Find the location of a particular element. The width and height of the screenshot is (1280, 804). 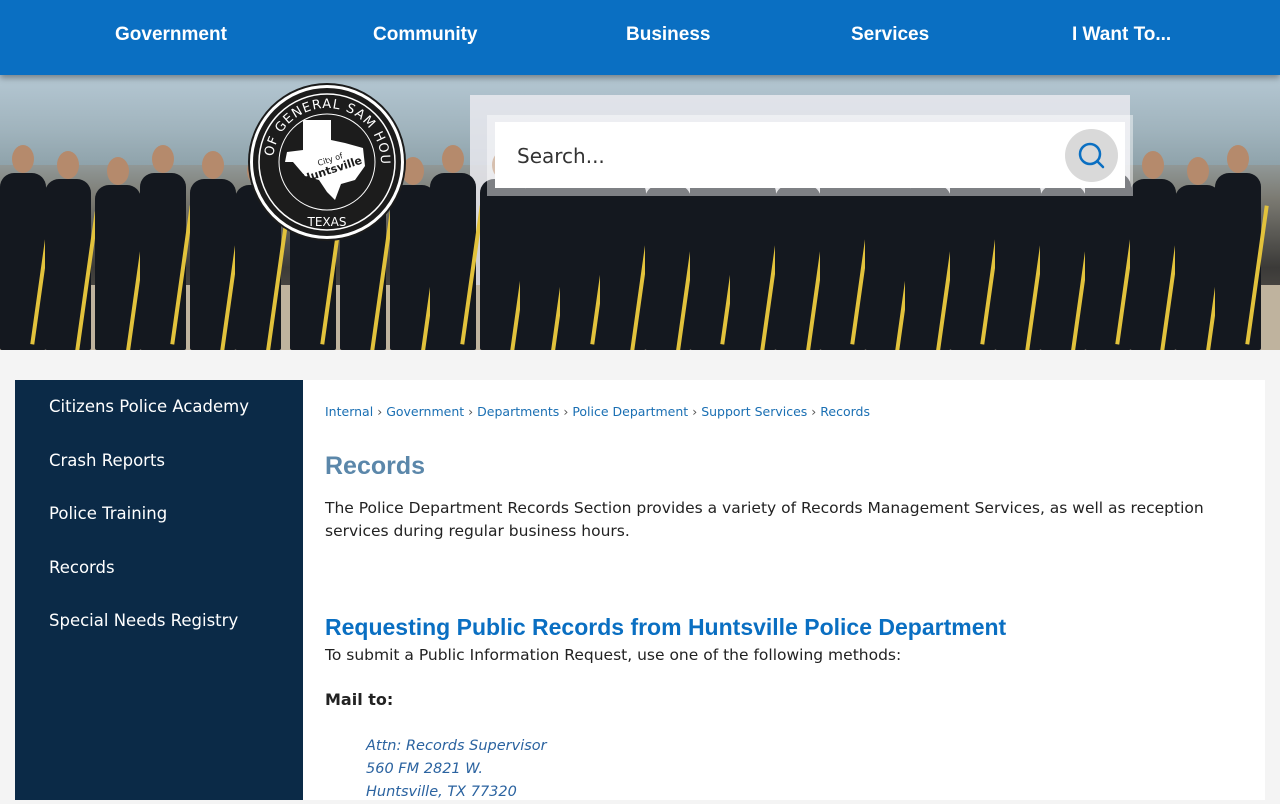

breadcrumb-support-services: Support Services is located at coordinates (754, 411).